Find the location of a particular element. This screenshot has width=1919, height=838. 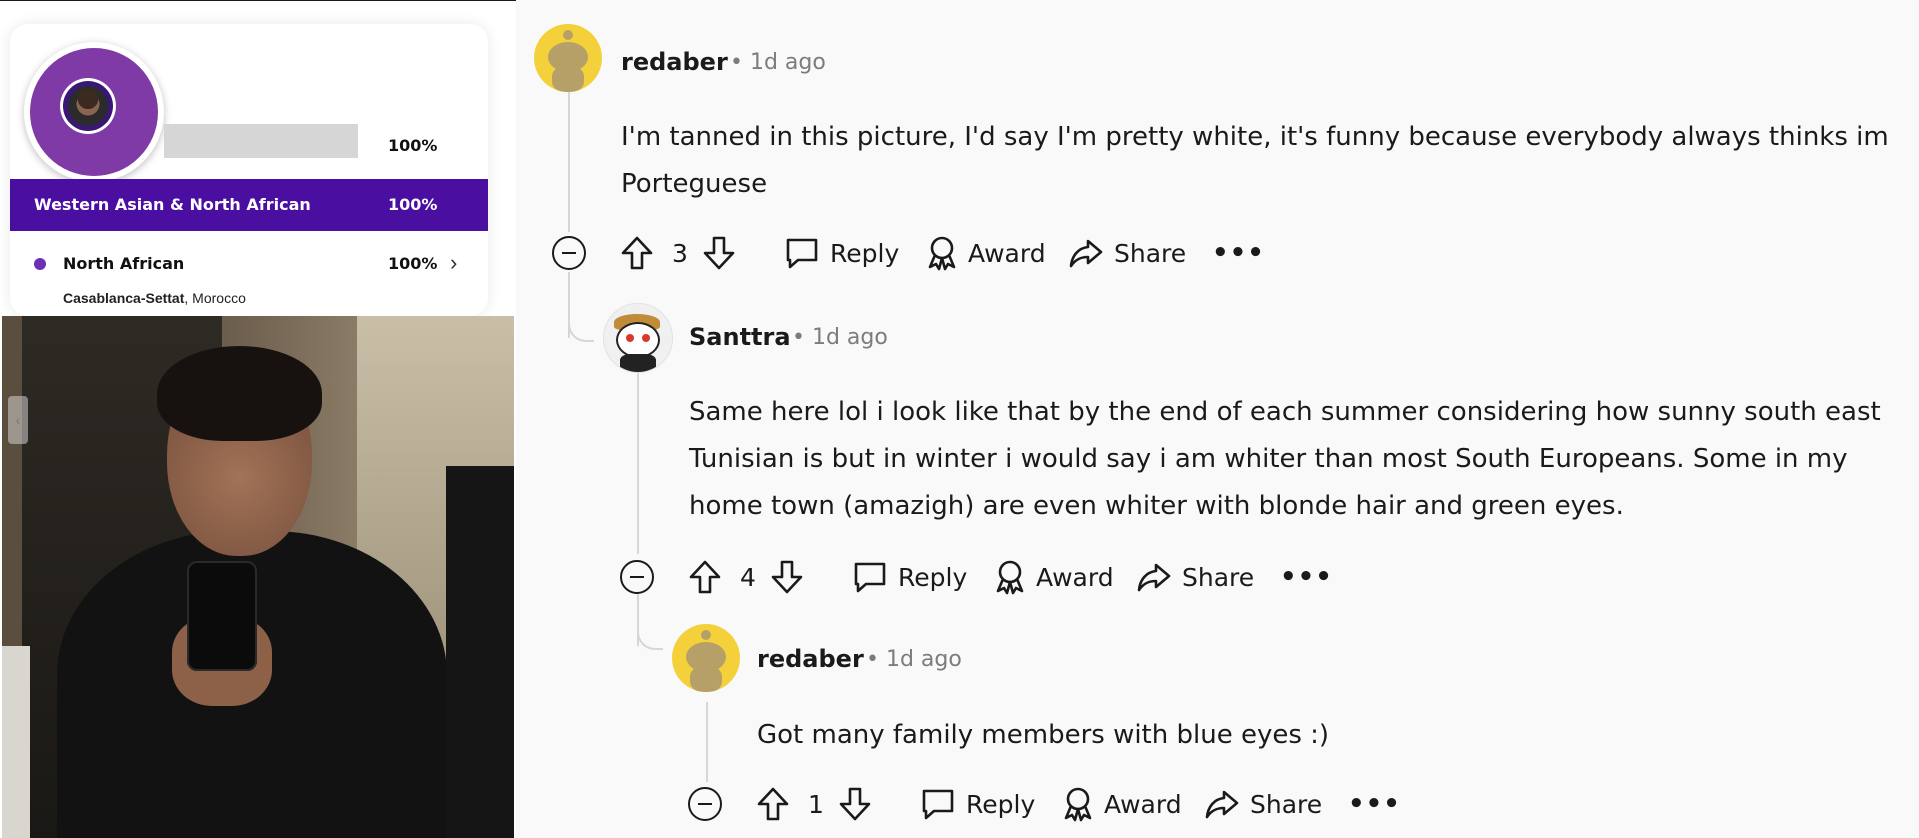

region-row: Western Asian & North African 100% is located at coordinates (249, 205).